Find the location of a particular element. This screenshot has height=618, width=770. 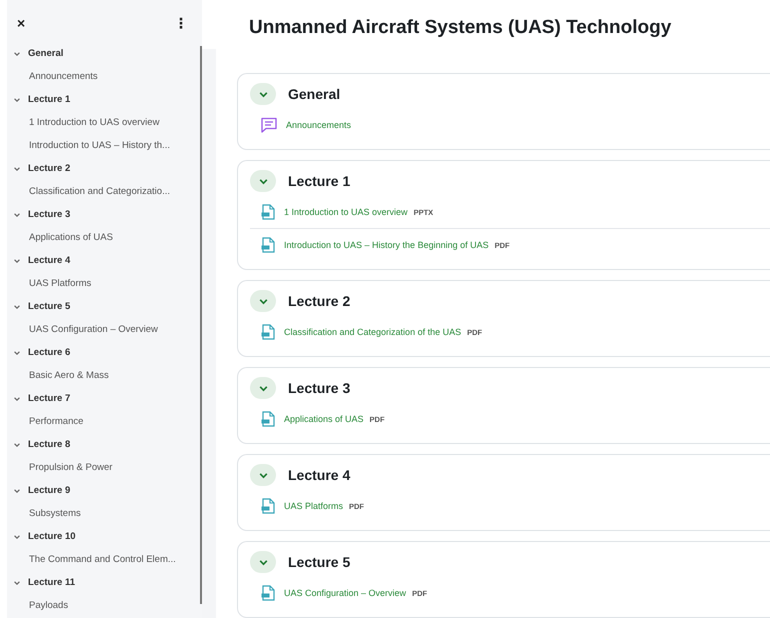

index-section-heading: Lecture 5 is located at coordinates (38, 306).